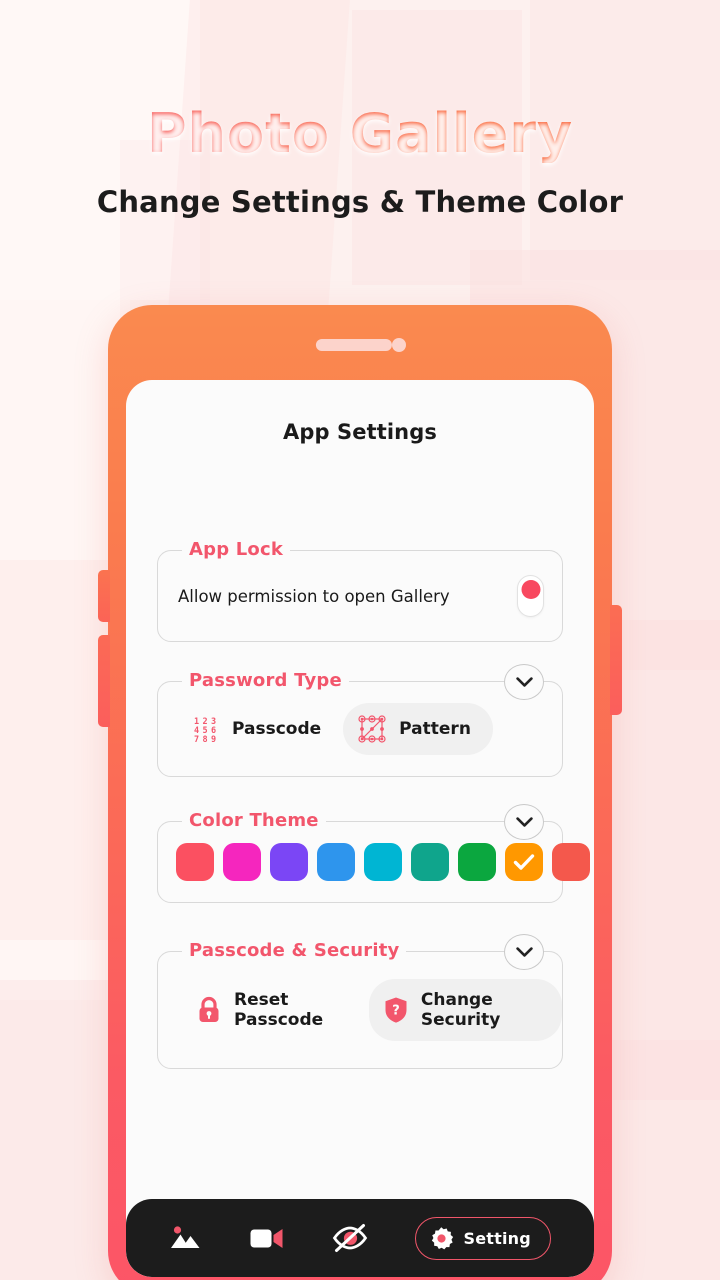 The image size is (720, 1280). Describe the element at coordinates (213, 739) in the screenshot. I see `svg-text: 9` at that location.